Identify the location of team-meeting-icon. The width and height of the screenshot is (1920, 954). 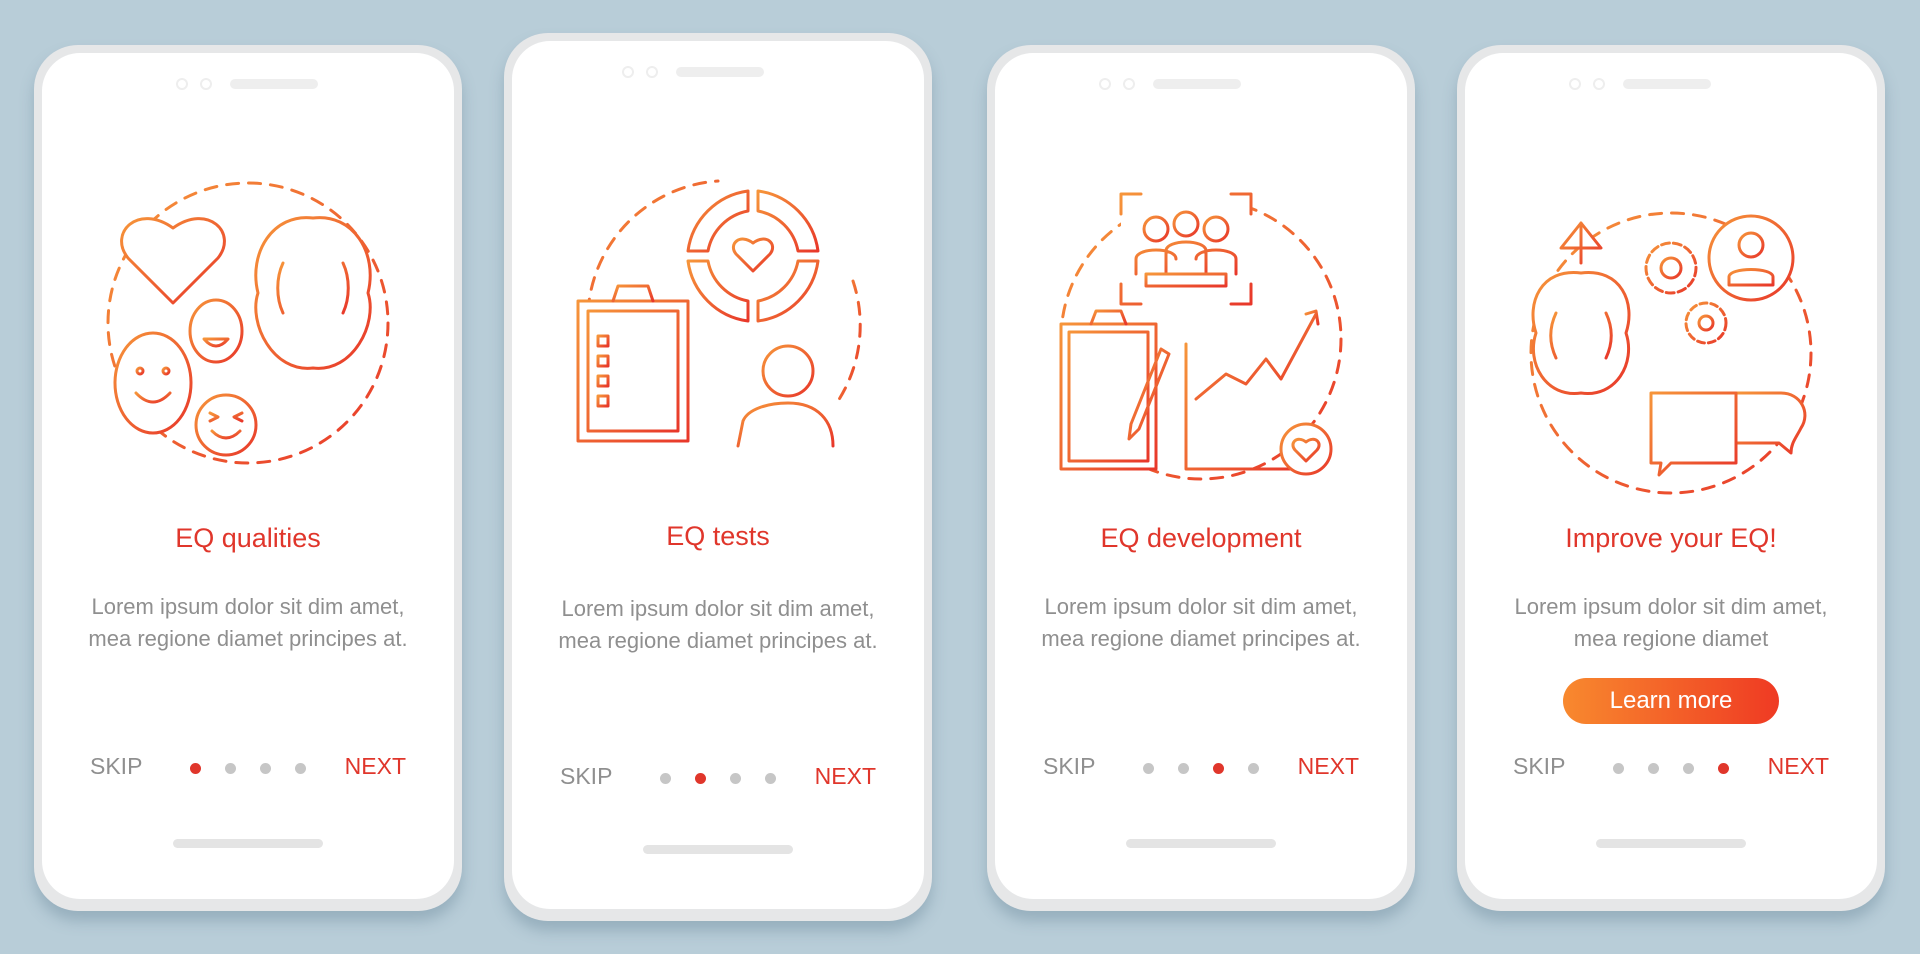
(1186, 249).